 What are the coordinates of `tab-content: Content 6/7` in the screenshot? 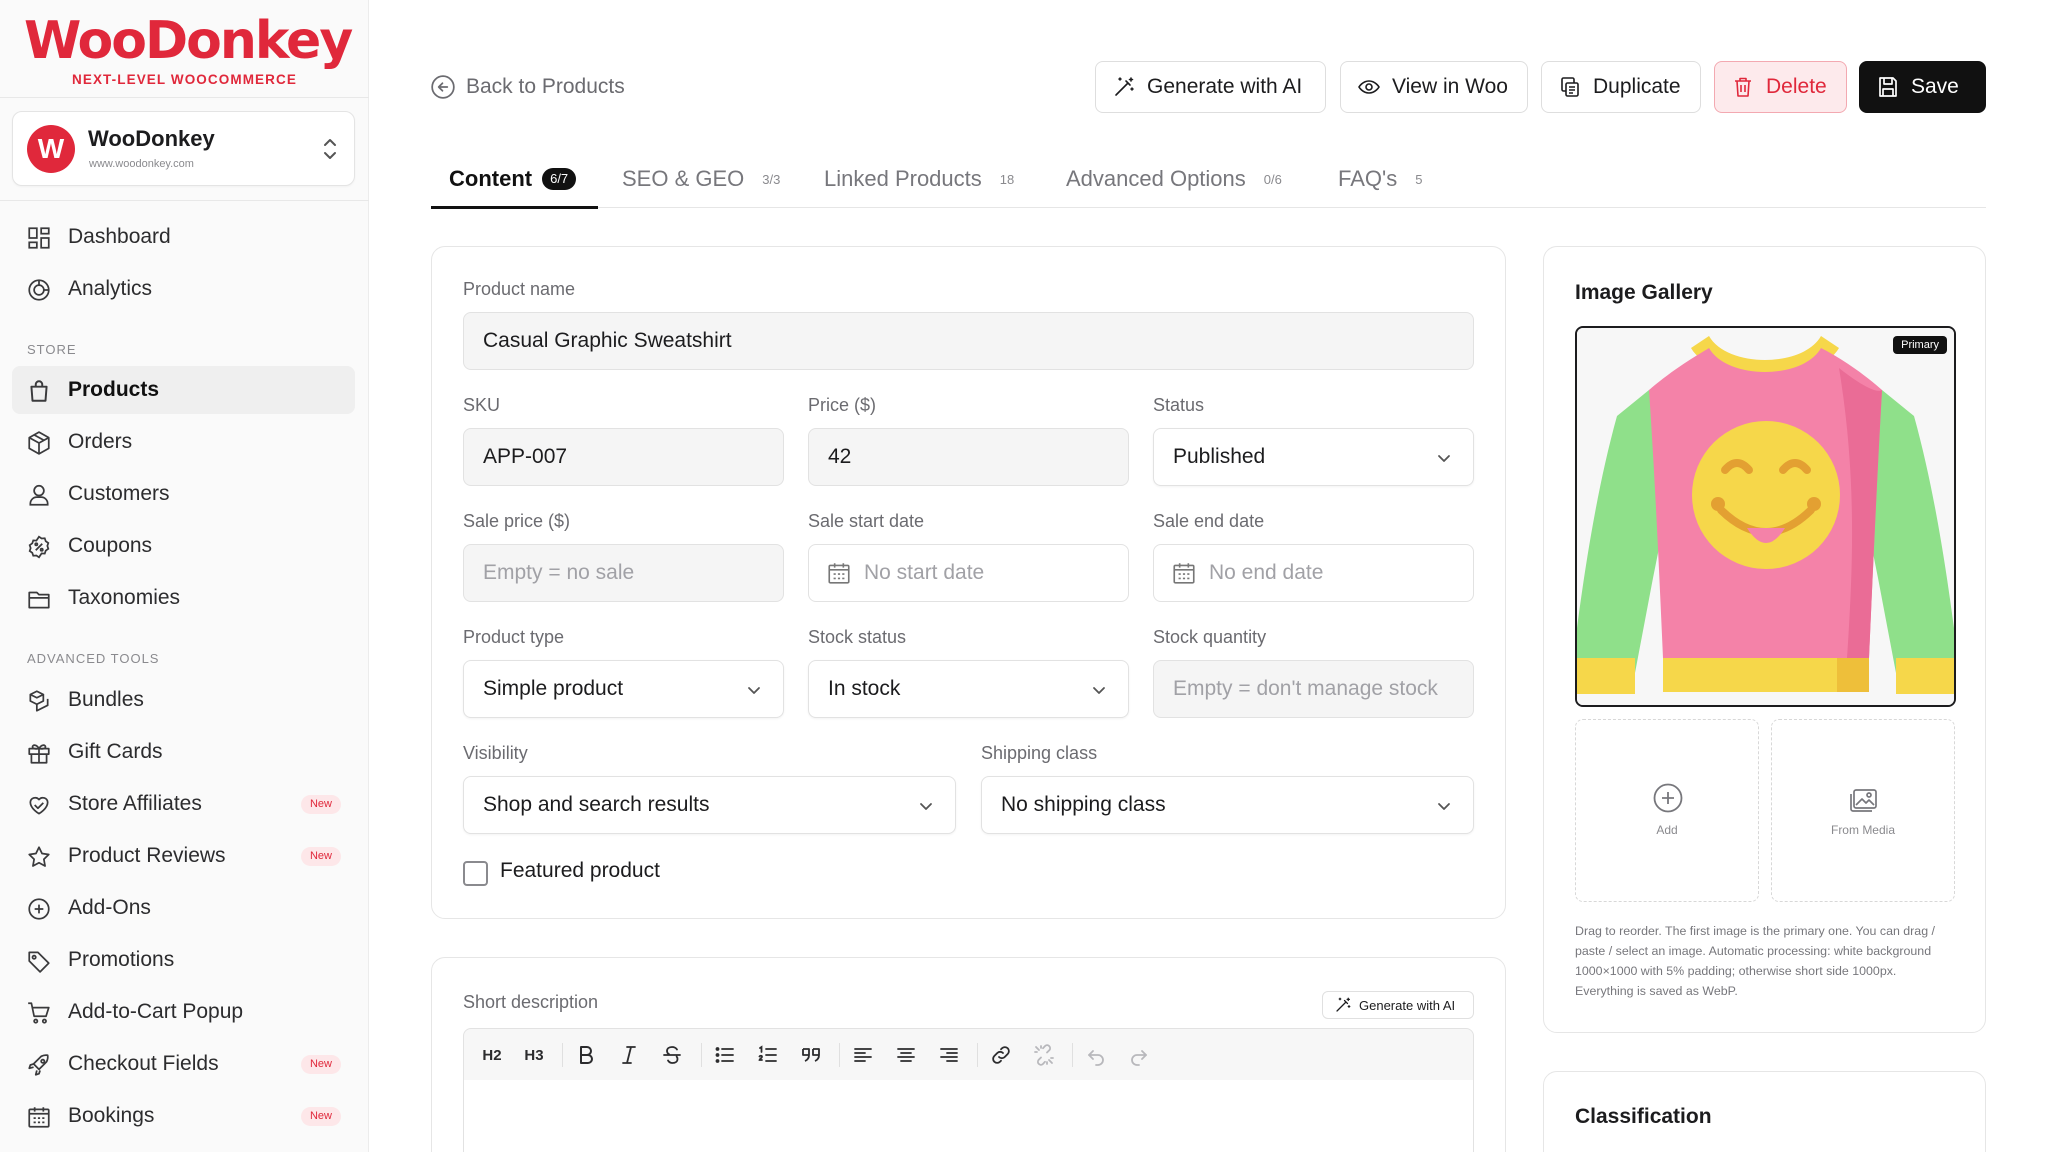 It's located at (514, 179).